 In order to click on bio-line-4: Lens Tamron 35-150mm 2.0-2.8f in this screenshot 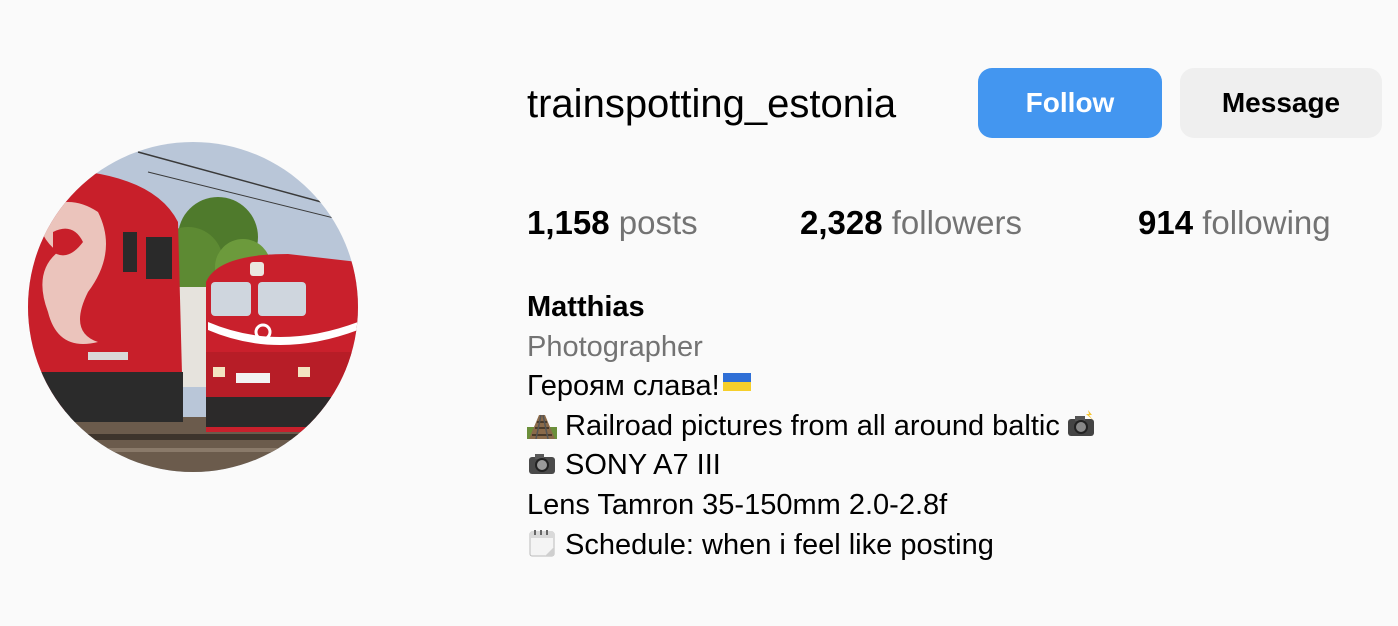, I will do `click(737, 504)`.